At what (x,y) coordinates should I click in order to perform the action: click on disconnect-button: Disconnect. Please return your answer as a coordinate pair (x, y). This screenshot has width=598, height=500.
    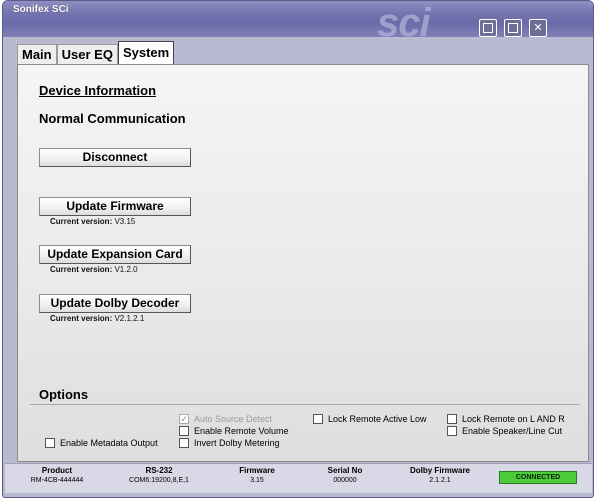
    Looking at the image, I should click on (115, 157).